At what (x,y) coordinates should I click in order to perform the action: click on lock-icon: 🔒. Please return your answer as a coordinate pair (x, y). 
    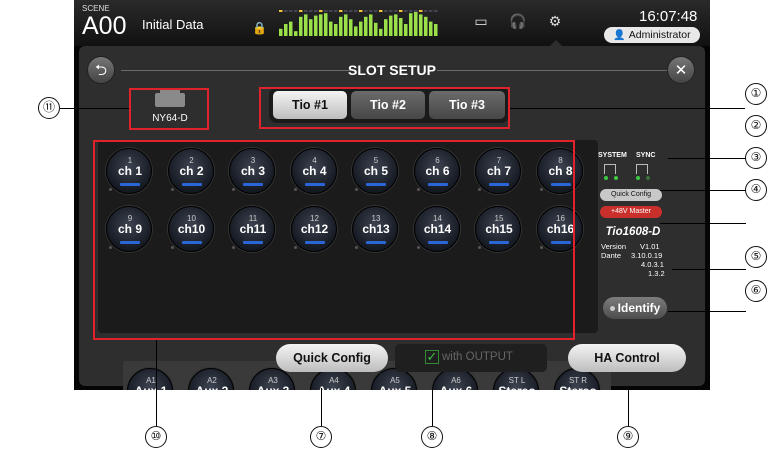
    Looking at the image, I should click on (259, 28).